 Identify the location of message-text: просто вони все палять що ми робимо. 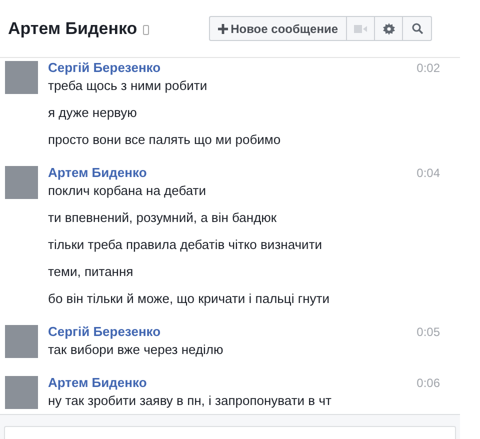
(165, 139).